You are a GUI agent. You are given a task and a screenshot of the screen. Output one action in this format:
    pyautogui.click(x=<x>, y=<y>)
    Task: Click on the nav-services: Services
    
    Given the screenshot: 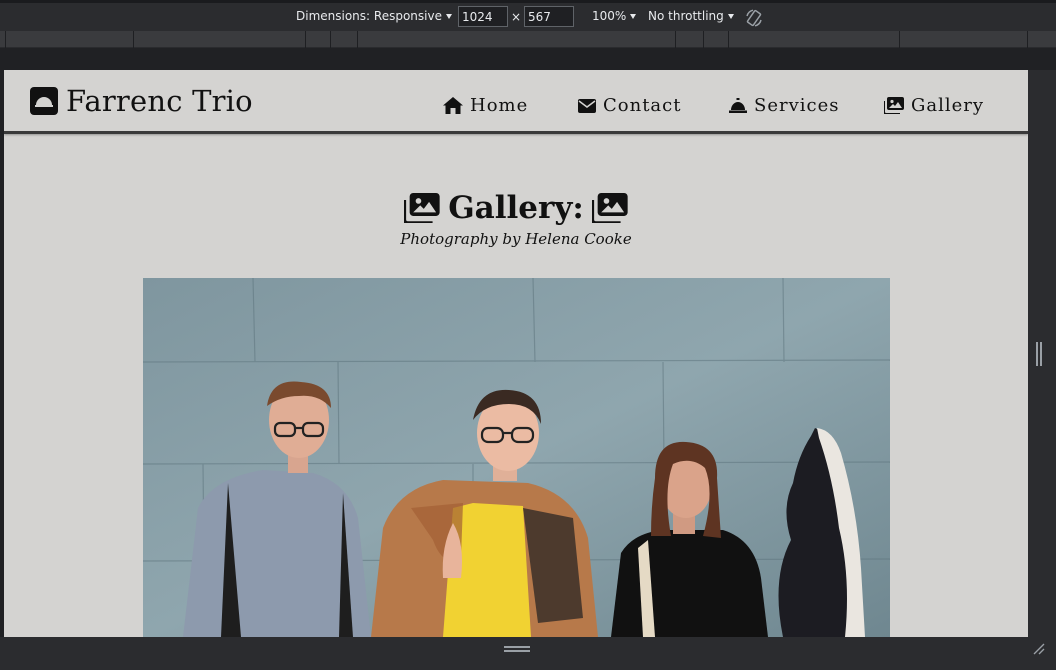 What is the action you would take?
    pyautogui.click(x=784, y=105)
    